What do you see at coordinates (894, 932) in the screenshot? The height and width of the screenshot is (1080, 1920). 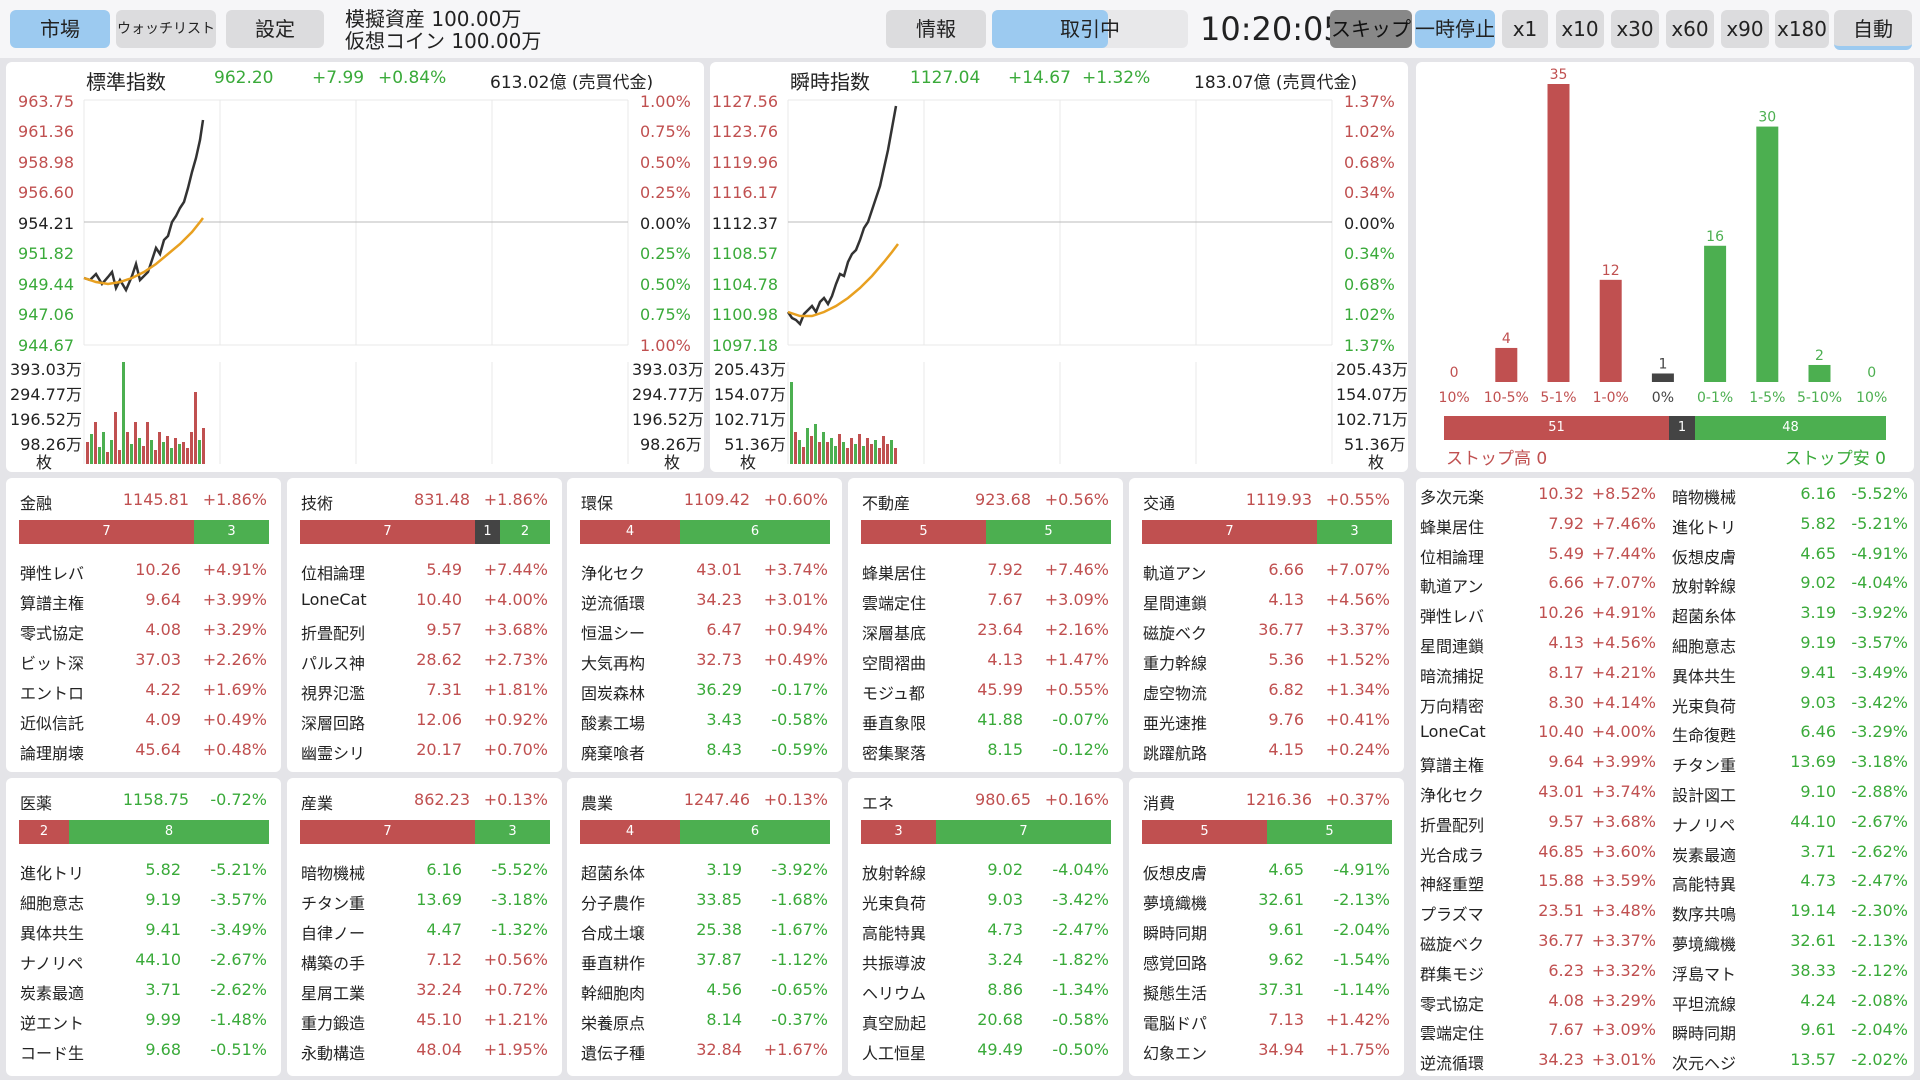 I see `stock-name: 高能特異` at bounding box center [894, 932].